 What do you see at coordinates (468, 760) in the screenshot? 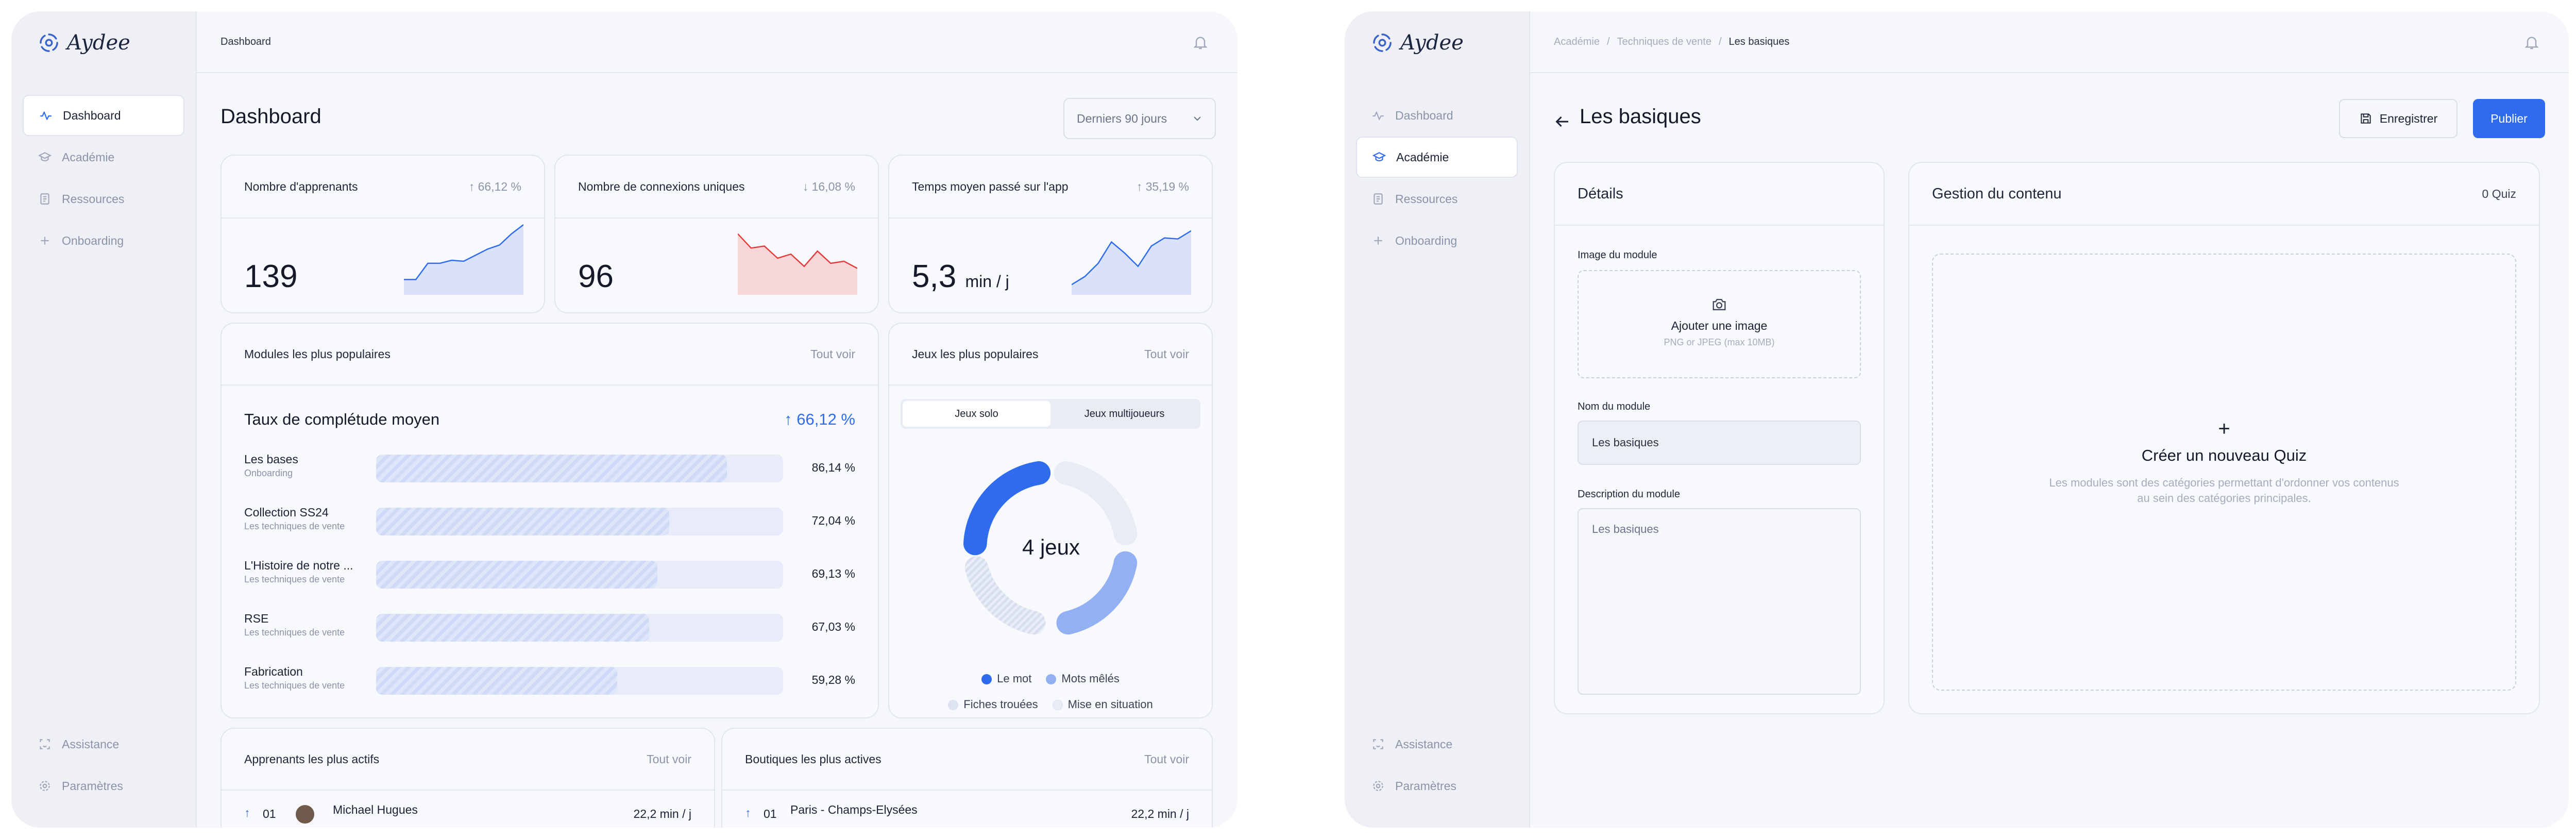
I see `card-header: Apprenants les plus actifs Tout voir` at bounding box center [468, 760].